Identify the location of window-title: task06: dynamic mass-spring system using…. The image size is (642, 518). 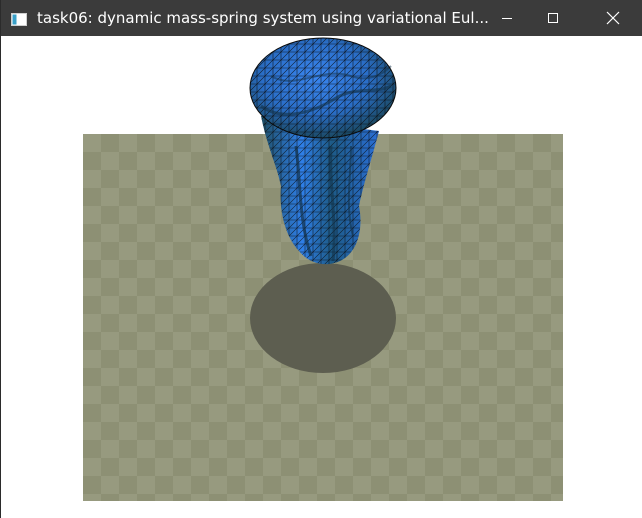
(263, 18).